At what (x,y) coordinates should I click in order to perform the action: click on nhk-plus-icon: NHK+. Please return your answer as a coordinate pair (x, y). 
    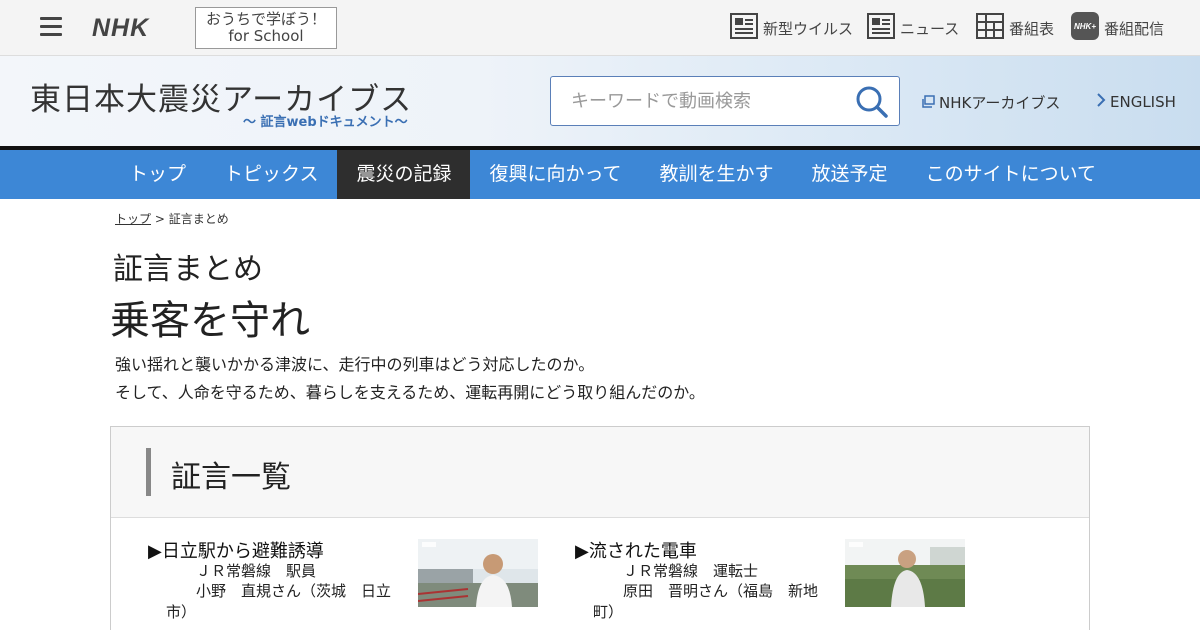
    Looking at the image, I should click on (1085, 28).